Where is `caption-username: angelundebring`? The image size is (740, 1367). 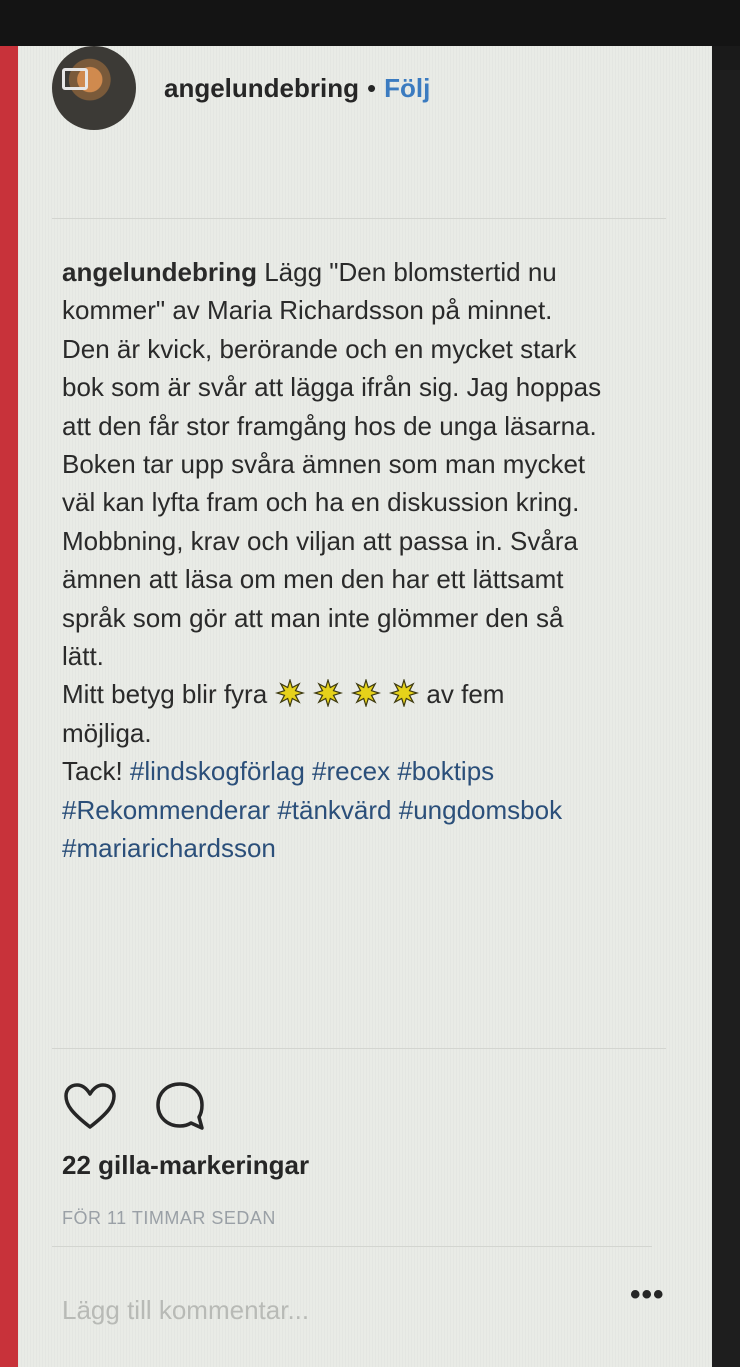 caption-username: angelundebring is located at coordinates (159, 272).